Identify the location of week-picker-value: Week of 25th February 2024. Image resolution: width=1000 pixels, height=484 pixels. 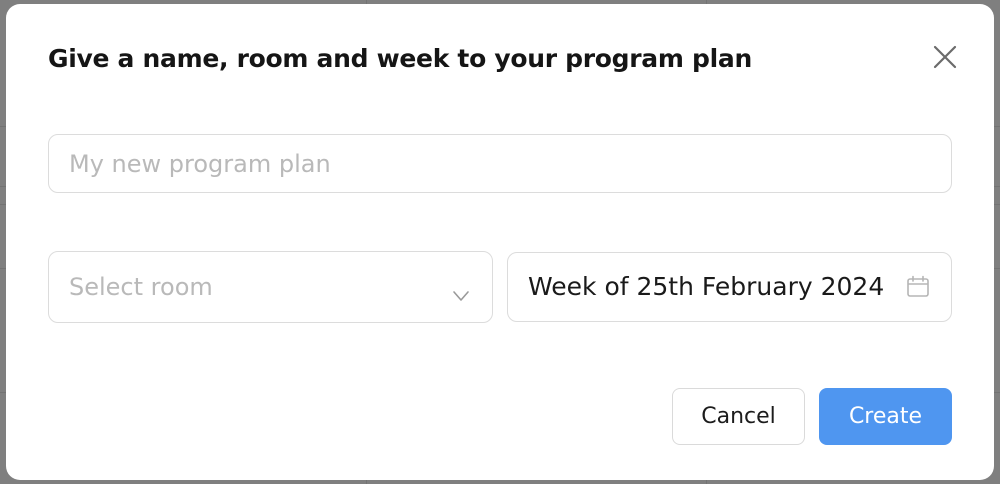
(706, 286).